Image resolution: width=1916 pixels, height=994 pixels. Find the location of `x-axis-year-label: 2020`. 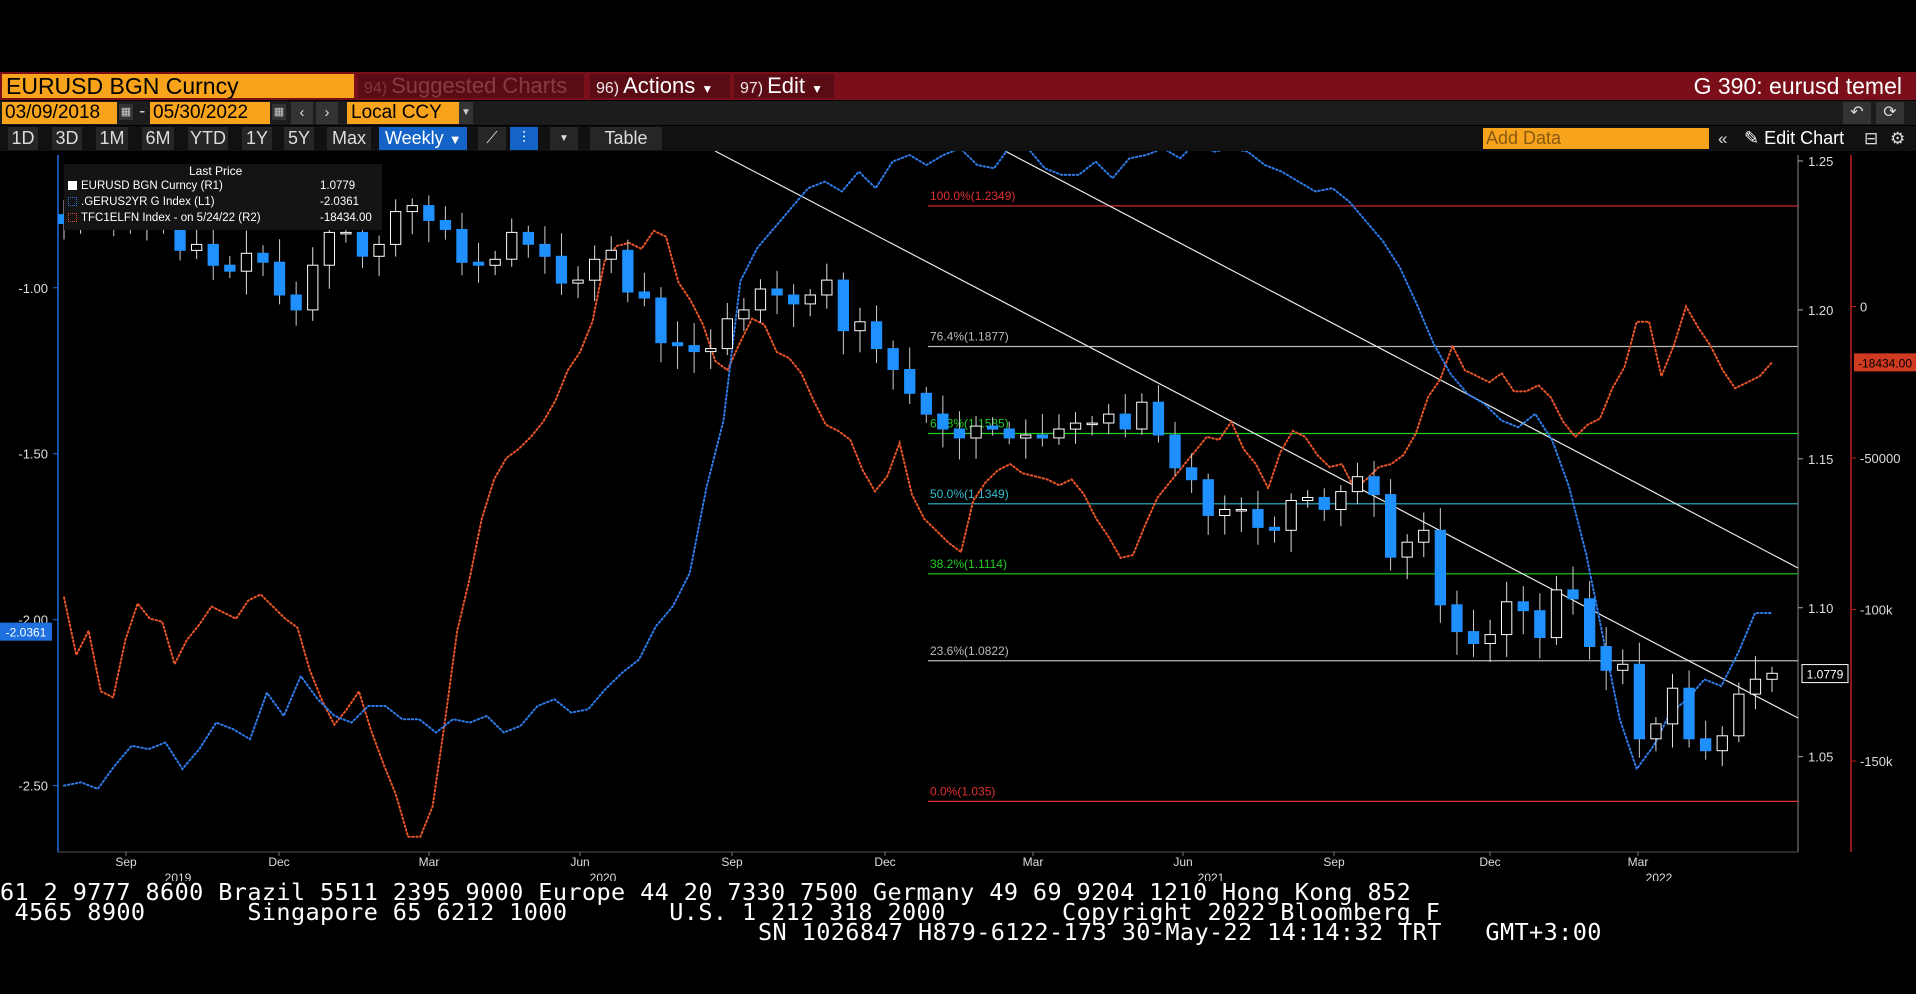

x-axis-year-label: 2020 is located at coordinates (603, 876).